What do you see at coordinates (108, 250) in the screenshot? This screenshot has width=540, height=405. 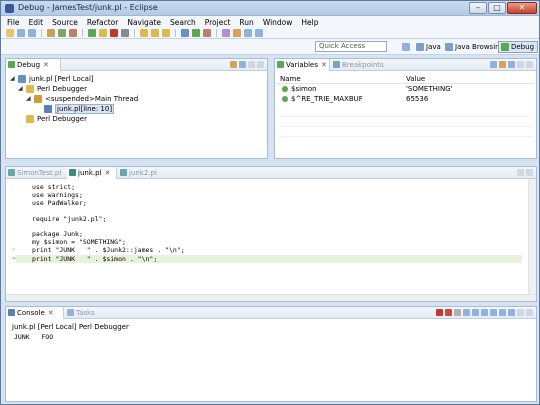 I see `code-line: print "JUNK " . $Junk2::james . "\n";` at bounding box center [108, 250].